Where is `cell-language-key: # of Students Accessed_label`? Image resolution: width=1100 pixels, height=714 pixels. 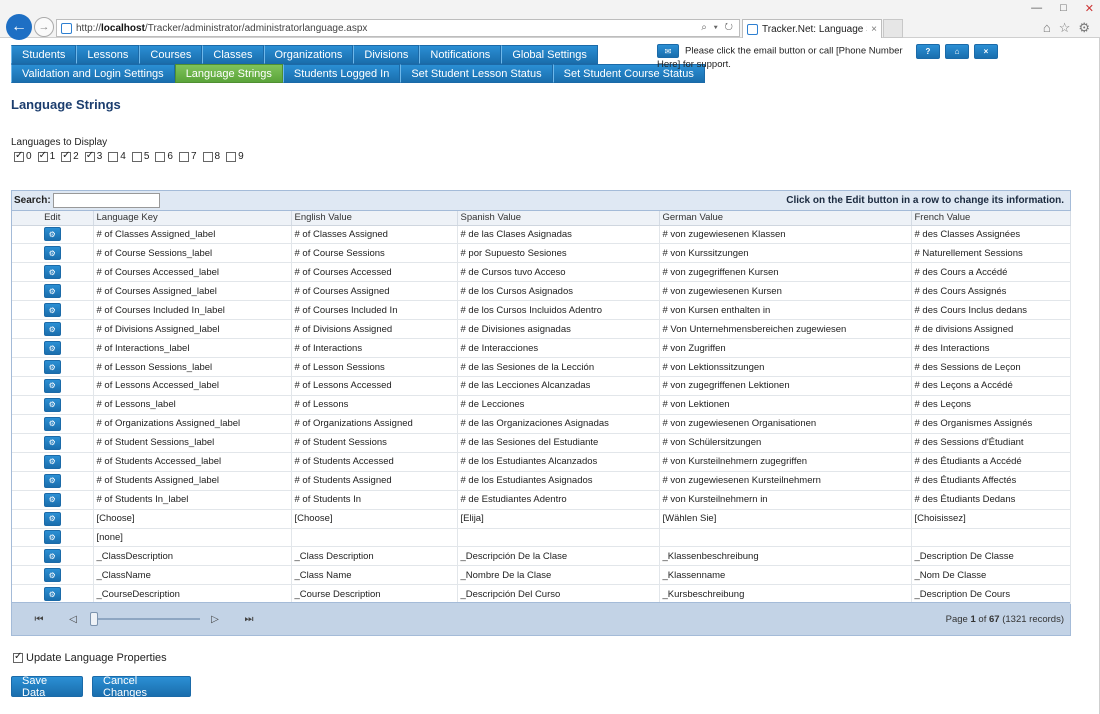 cell-language-key: # of Students Accessed_label is located at coordinates (192, 462).